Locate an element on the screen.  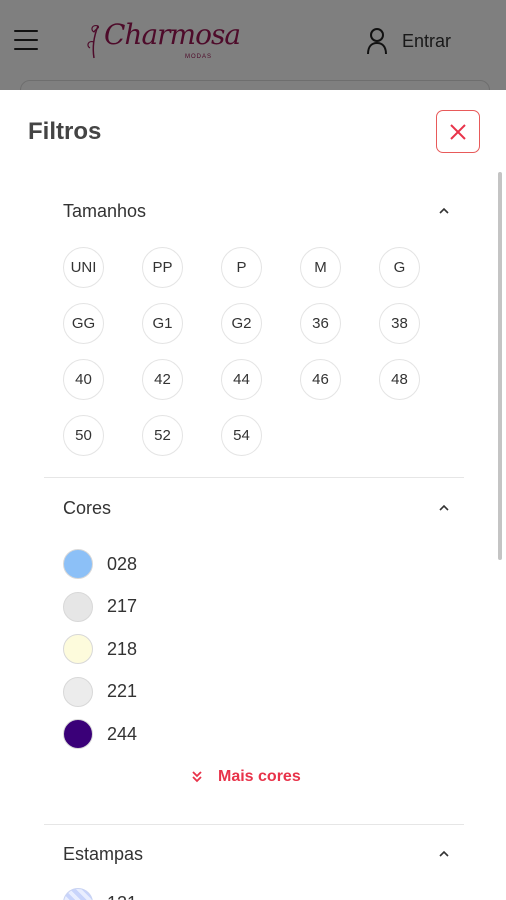
sizes-section-header: Tamanhos is located at coordinates (256, 211).